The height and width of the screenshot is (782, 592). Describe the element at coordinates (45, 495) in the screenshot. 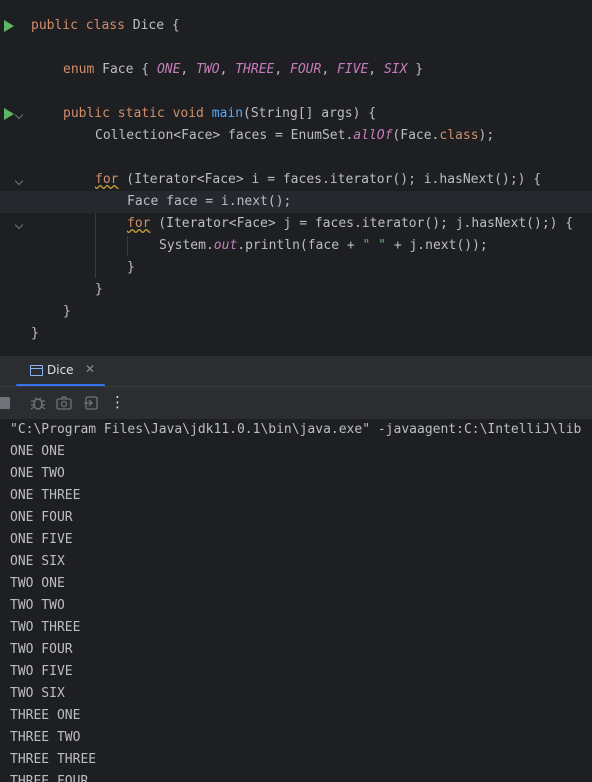

I see `console-line: ONE THREE` at that location.